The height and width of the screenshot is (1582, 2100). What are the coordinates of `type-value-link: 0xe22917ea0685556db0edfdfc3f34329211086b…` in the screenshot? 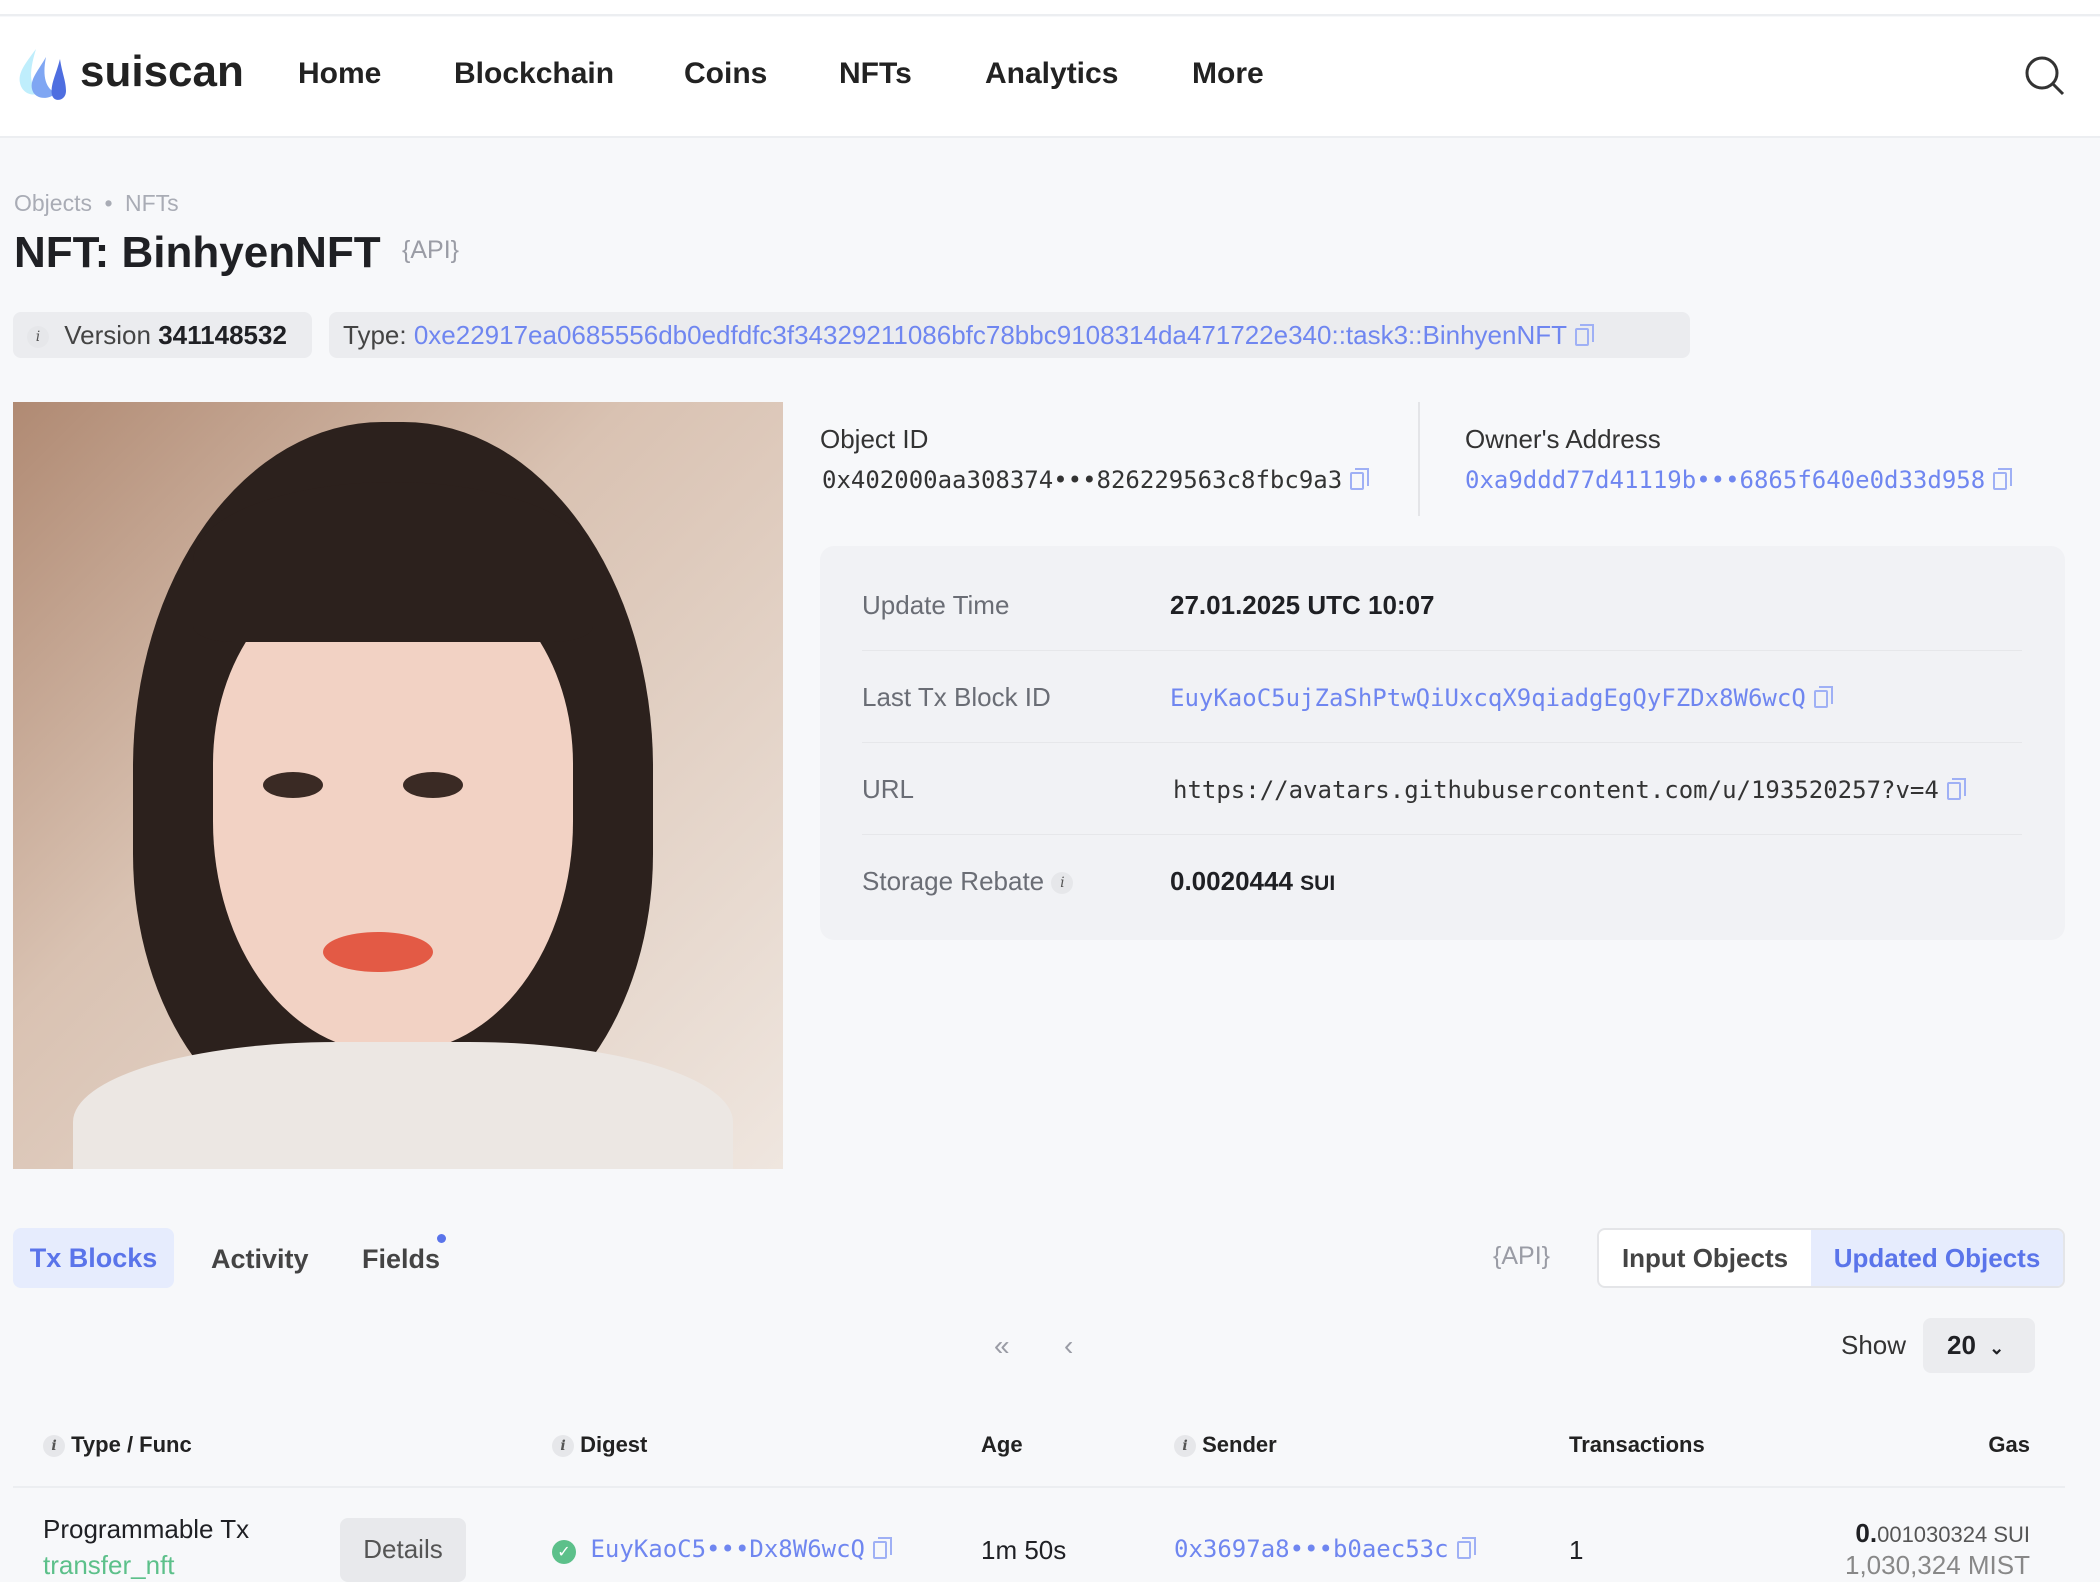 It's located at (990, 335).